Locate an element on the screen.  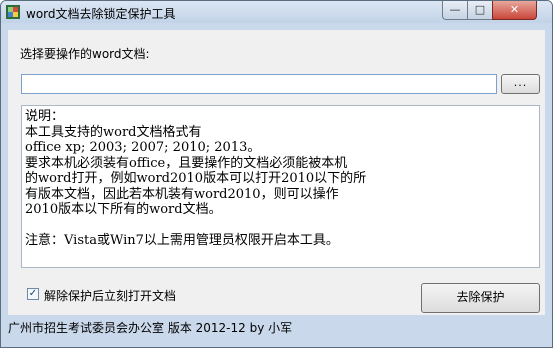
info-line is located at coordinates (280, 226).